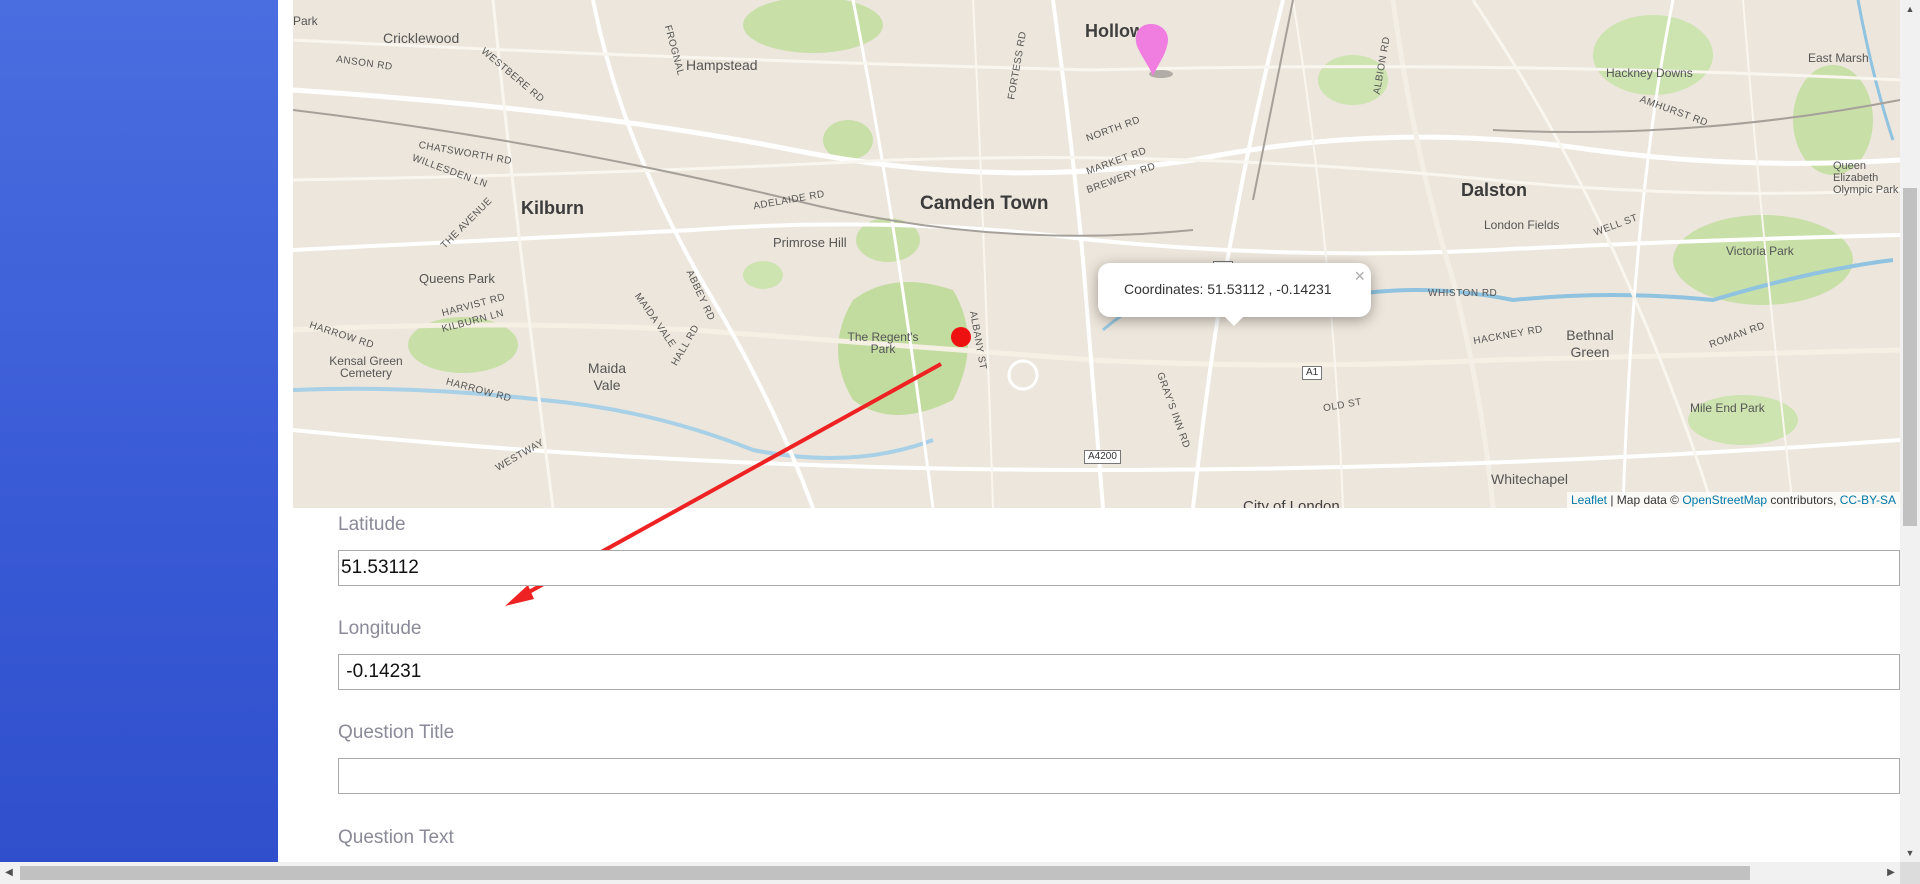  What do you see at coordinates (1910, 853) in the screenshot?
I see `scroll-down-arrow-icon: ▼` at bounding box center [1910, 853].